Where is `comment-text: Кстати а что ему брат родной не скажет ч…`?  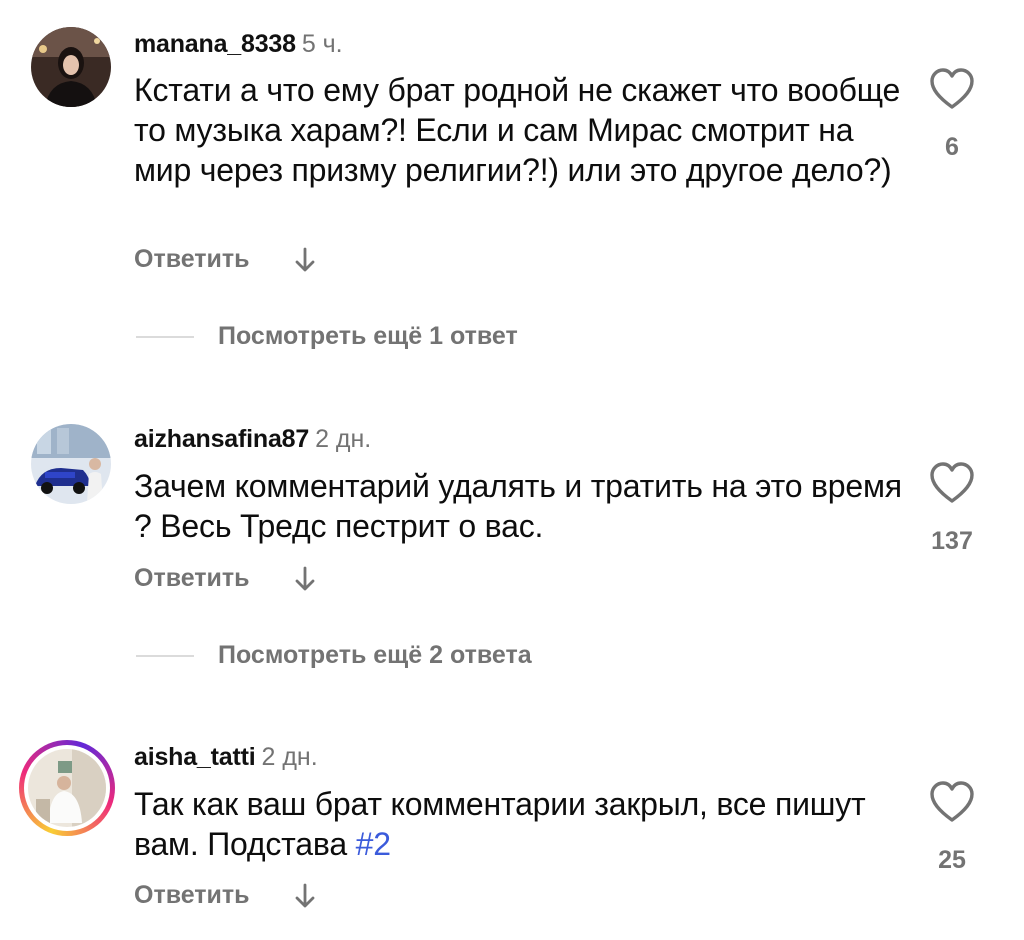
comment-text: Кстати а что ему брат родной не скажет ч… is located at coordinates (517, 130).